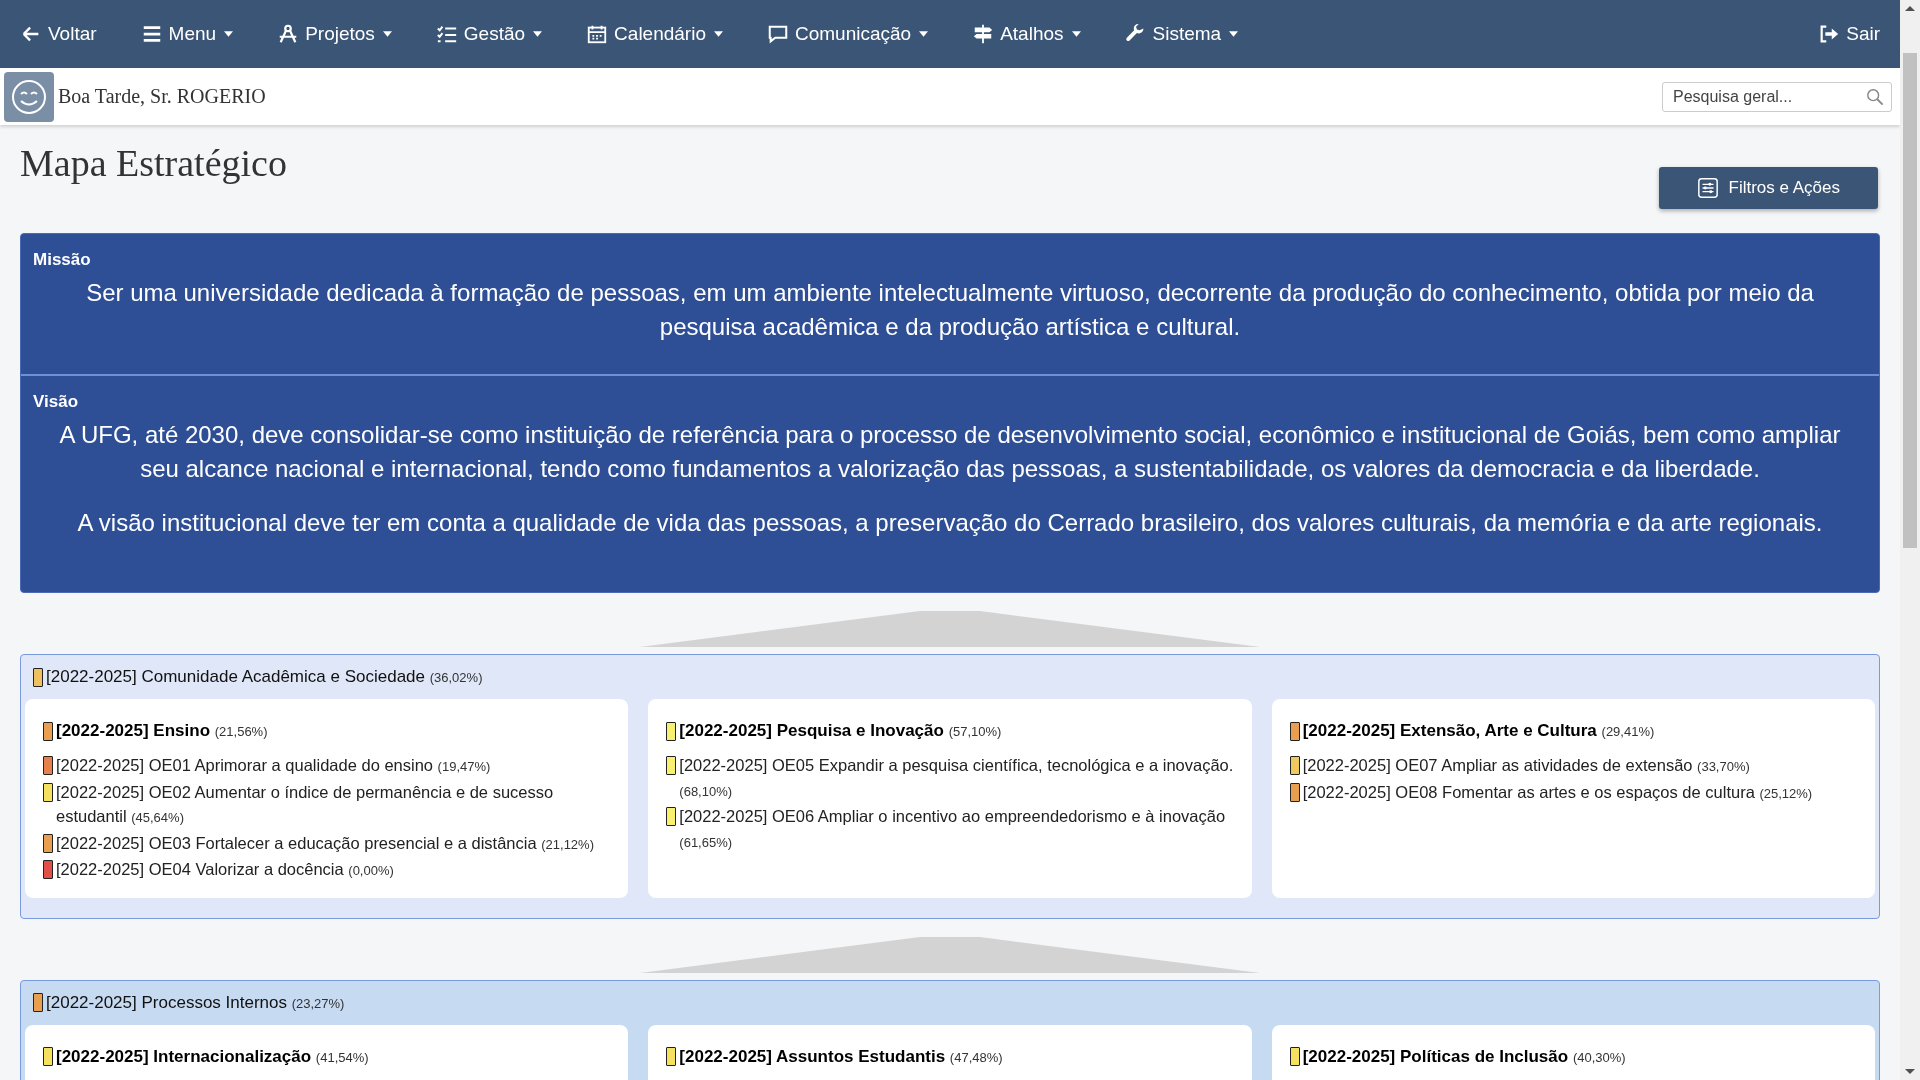 This screenshot has height=1080, width=1920. What do you see at coordinates (983, 34) in the screenshot?
I see `signpost-icon` at bounding box center [983, 34].